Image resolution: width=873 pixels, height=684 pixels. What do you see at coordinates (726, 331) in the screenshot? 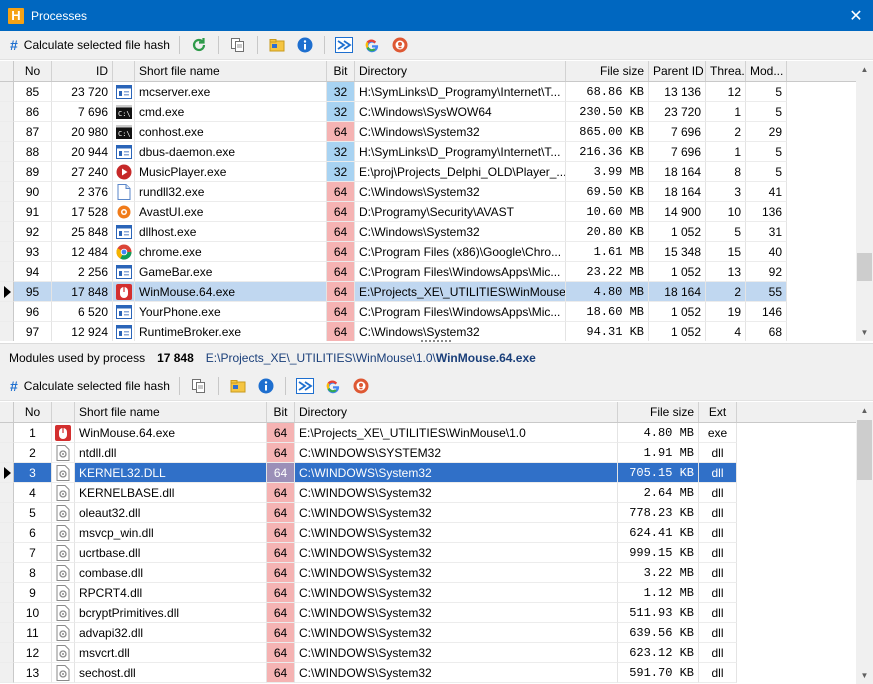
I see `cell-threads: 4` at bounding box center [726, 331].